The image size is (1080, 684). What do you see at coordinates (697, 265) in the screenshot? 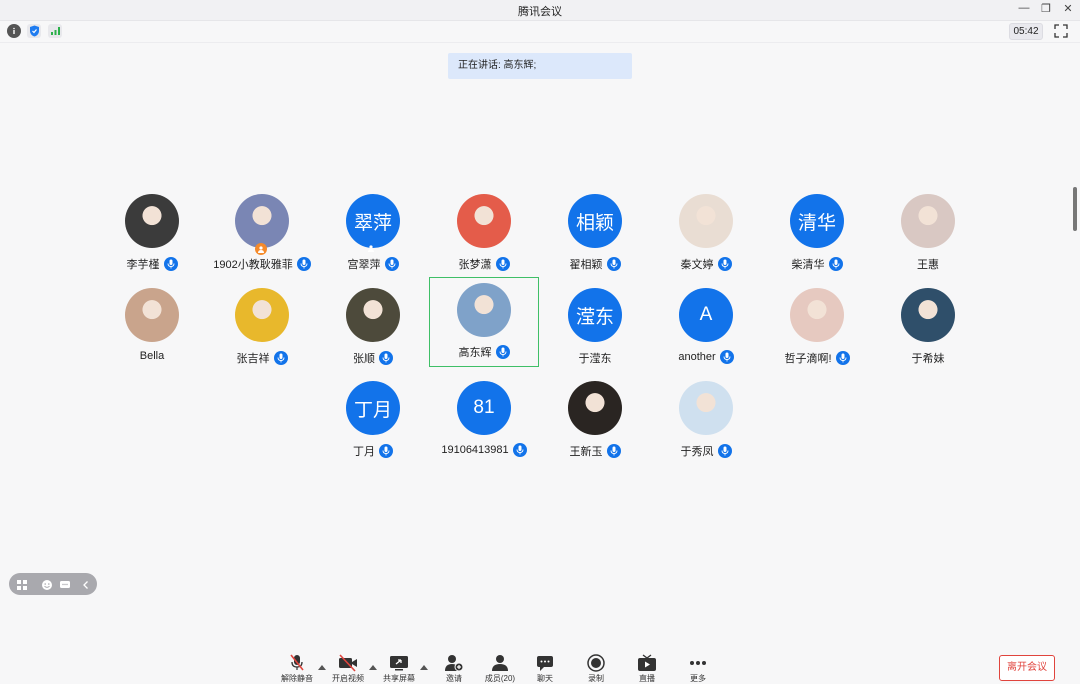
I see `participant-name: 秦文婷` at bounding box center [697, 265].